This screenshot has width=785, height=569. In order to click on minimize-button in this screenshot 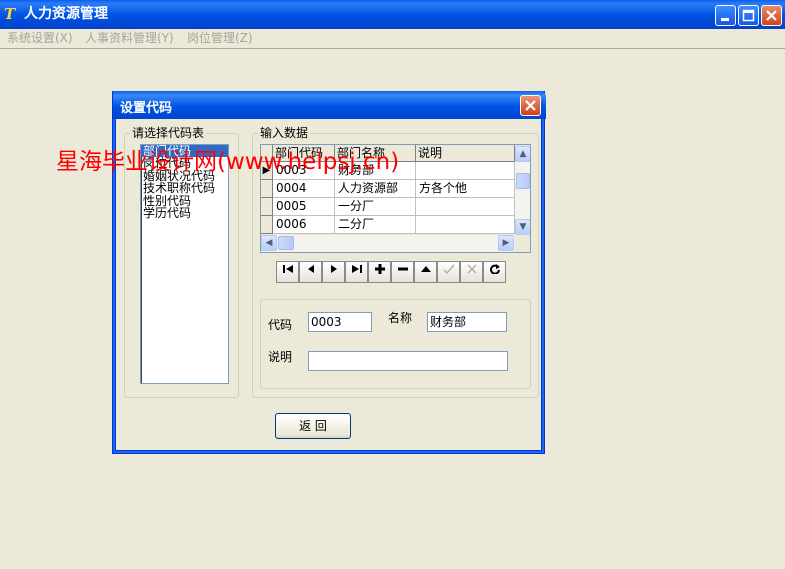, I will do `click(725, 15)`.